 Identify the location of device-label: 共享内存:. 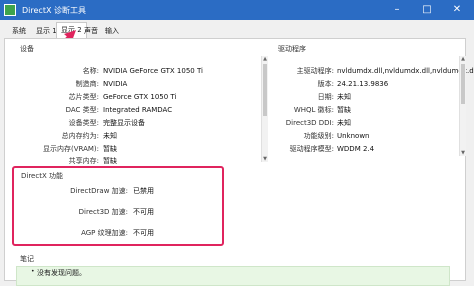
(83, 161).